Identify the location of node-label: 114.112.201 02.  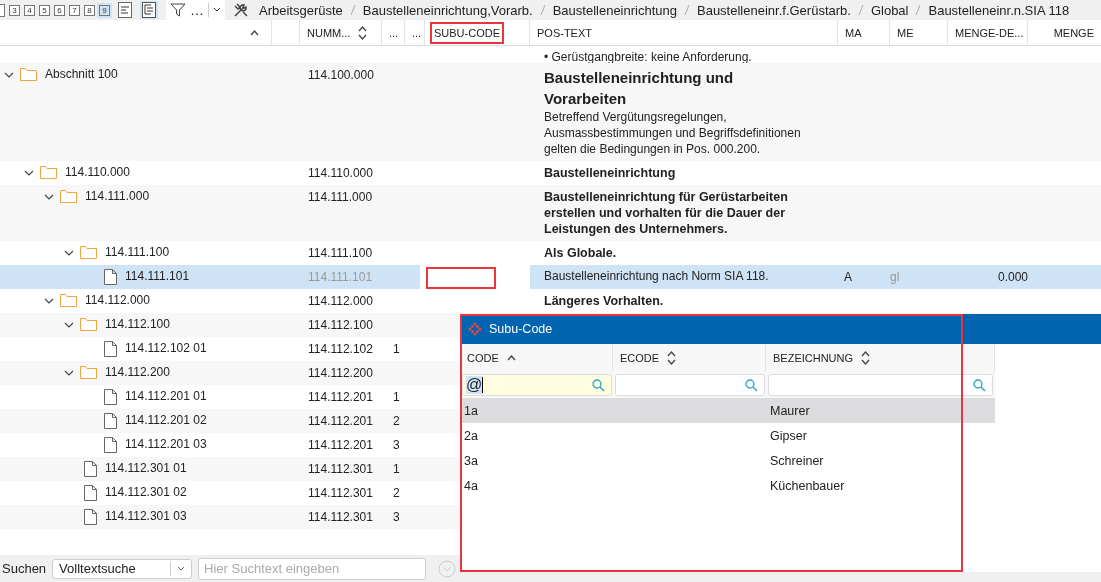
(166, 420).